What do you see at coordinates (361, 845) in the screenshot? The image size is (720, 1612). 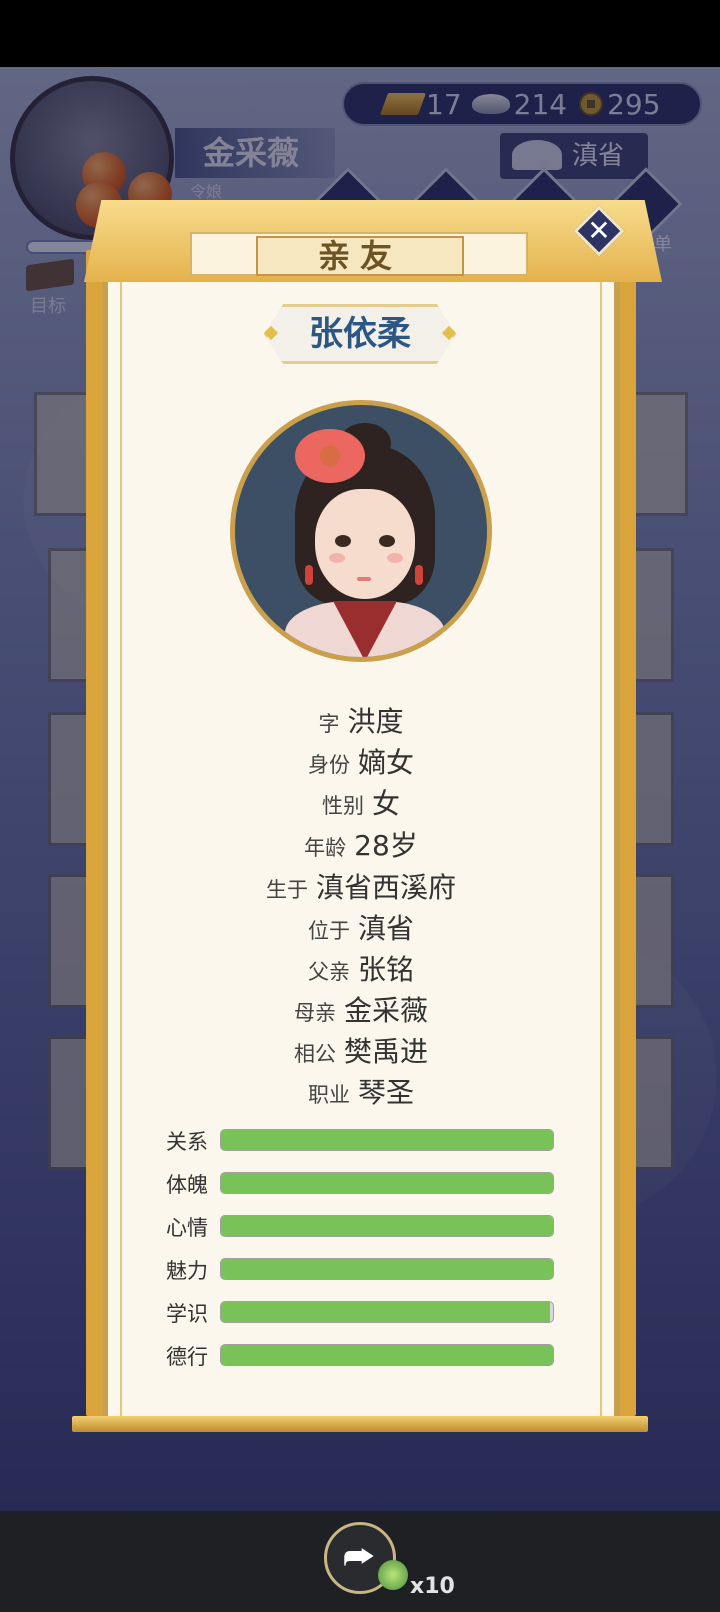 I see `info-row-age: 年龄 28岁` at bounding box center [361, 845].